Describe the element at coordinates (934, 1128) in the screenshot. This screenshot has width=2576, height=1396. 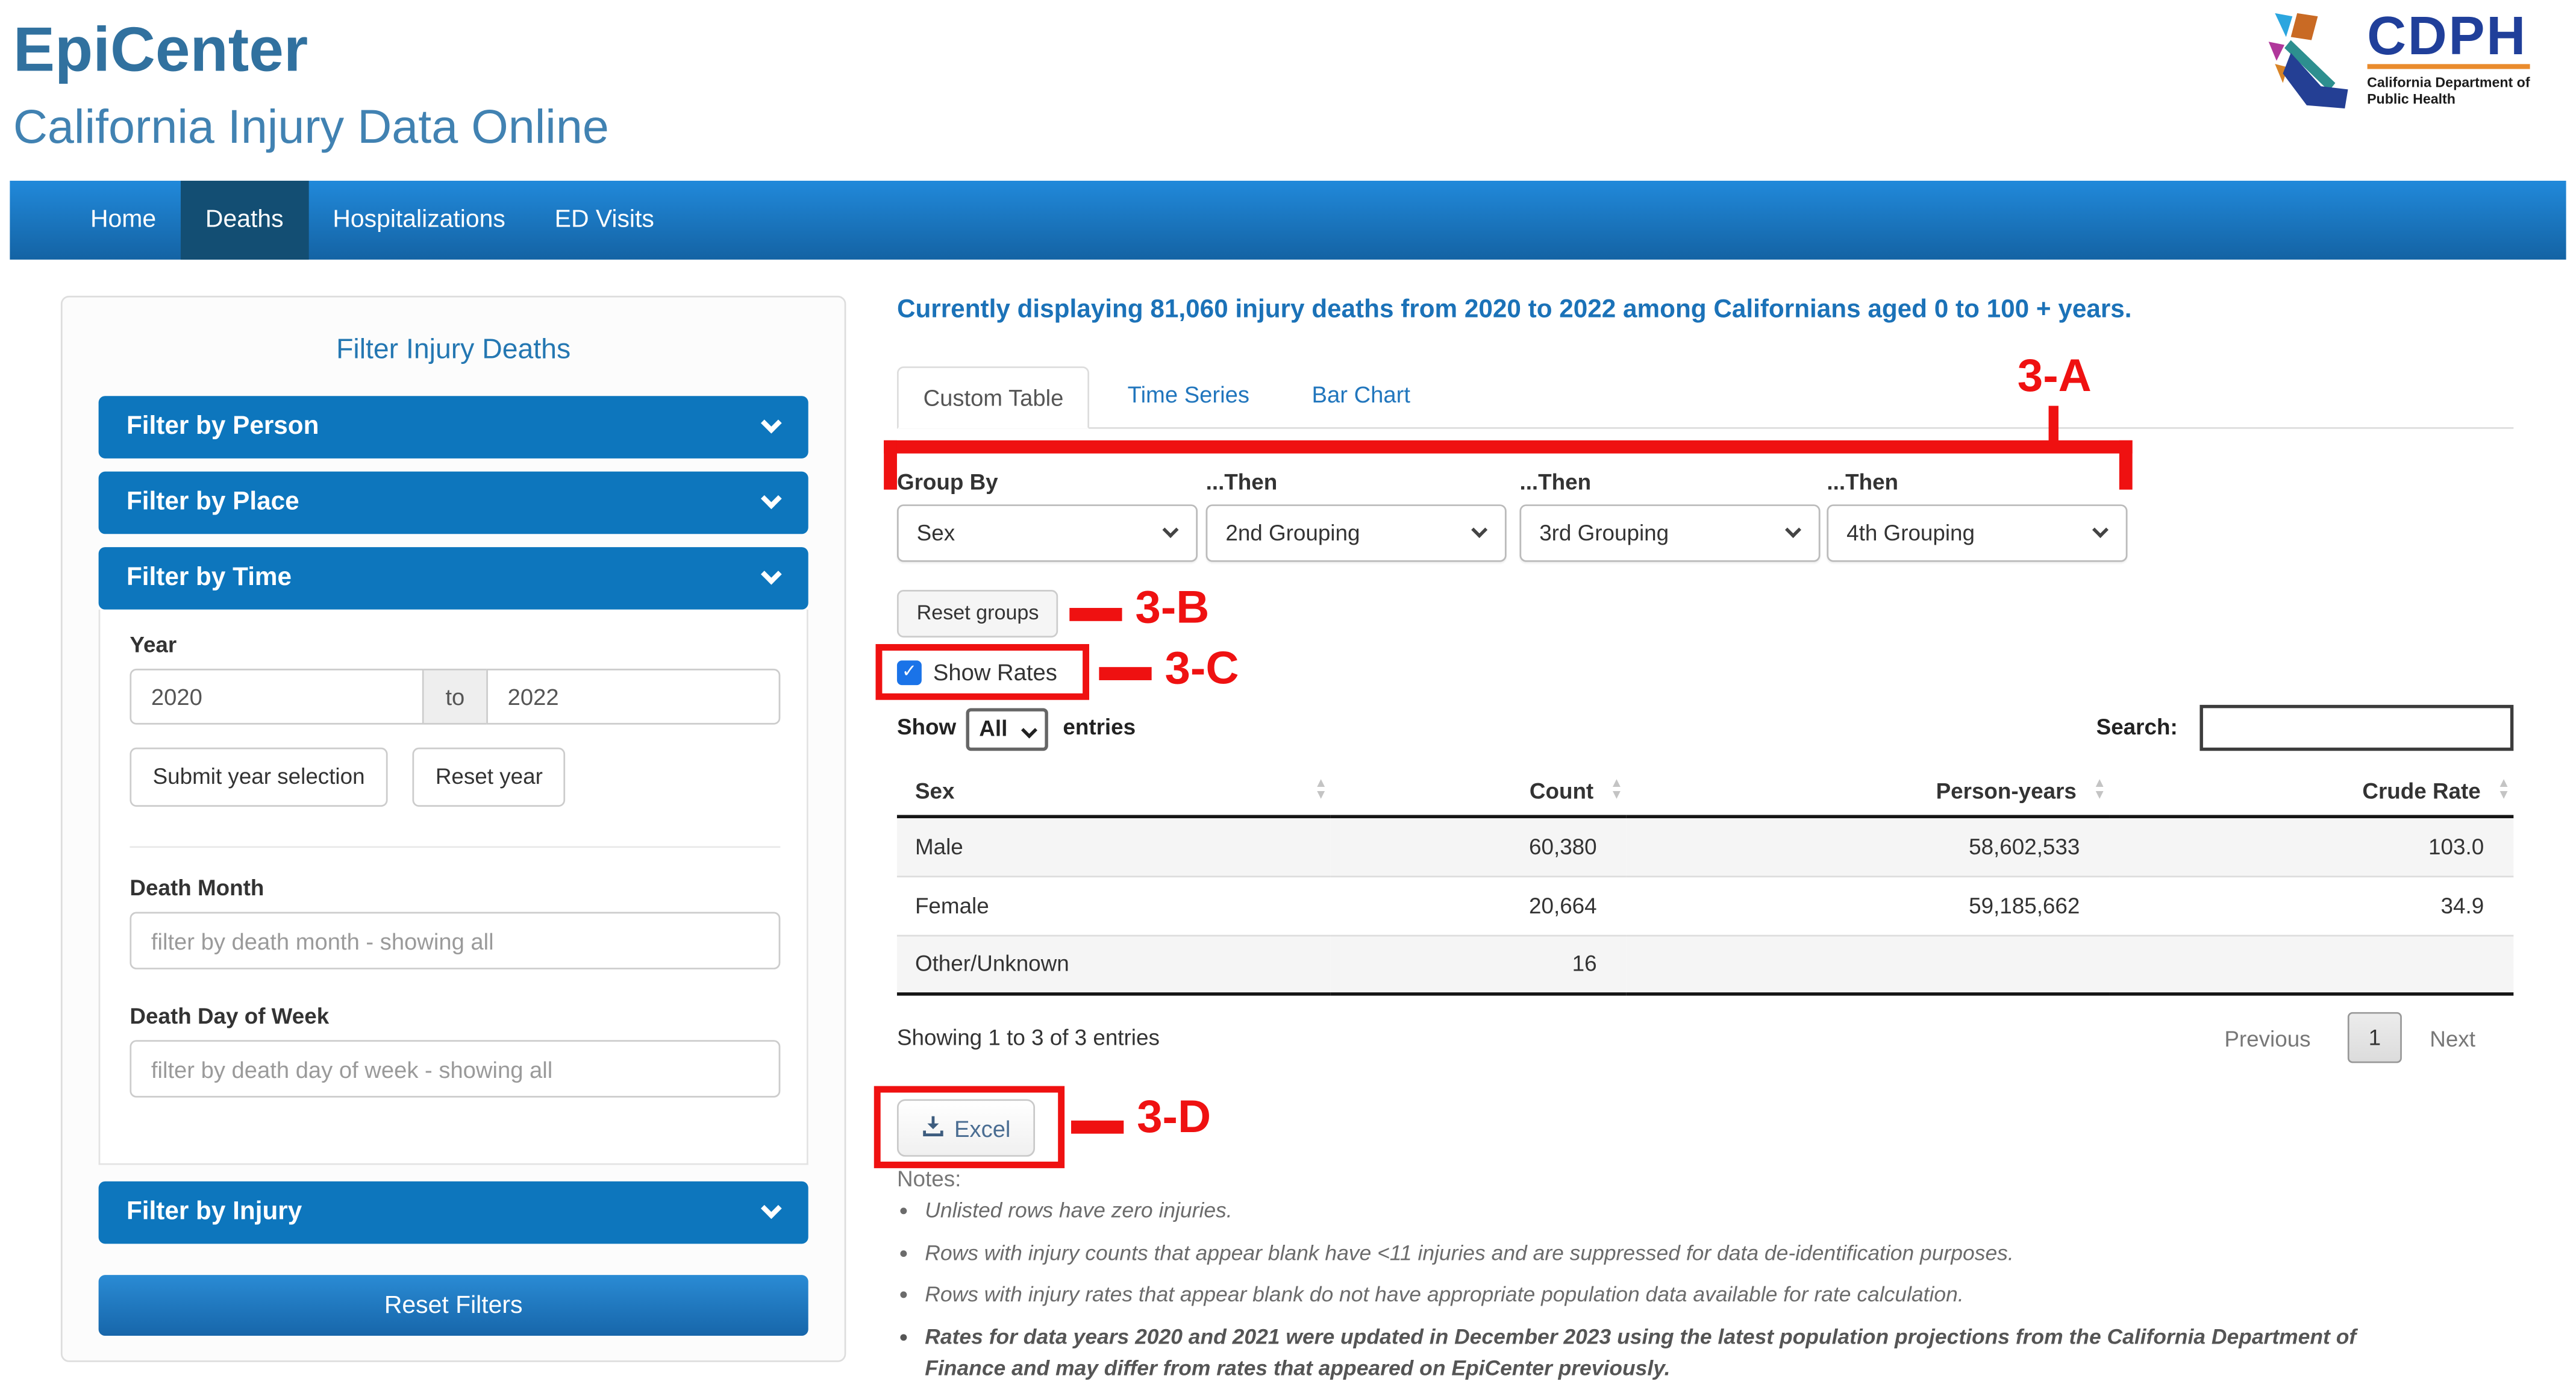
I see `download-icon` at that location.